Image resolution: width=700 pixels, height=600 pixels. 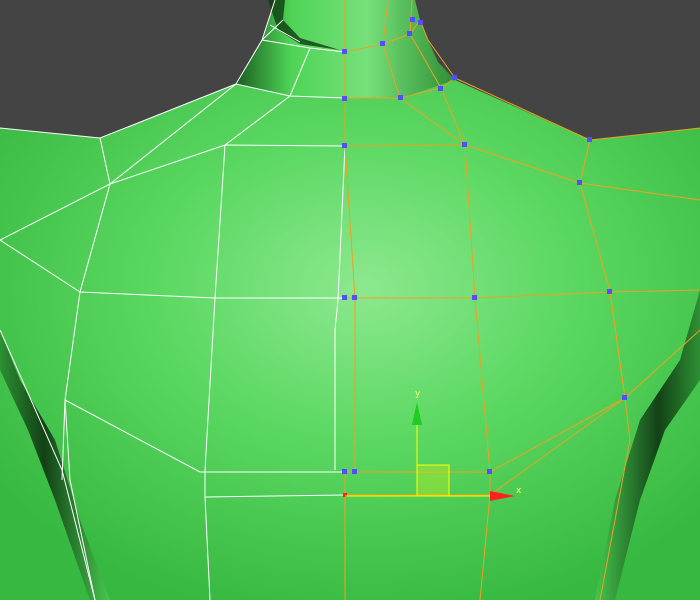 What do you see at coordinates (433, 480) in the screenshot?
I see `xy-plane-handle` at bounding box center [433, 480].